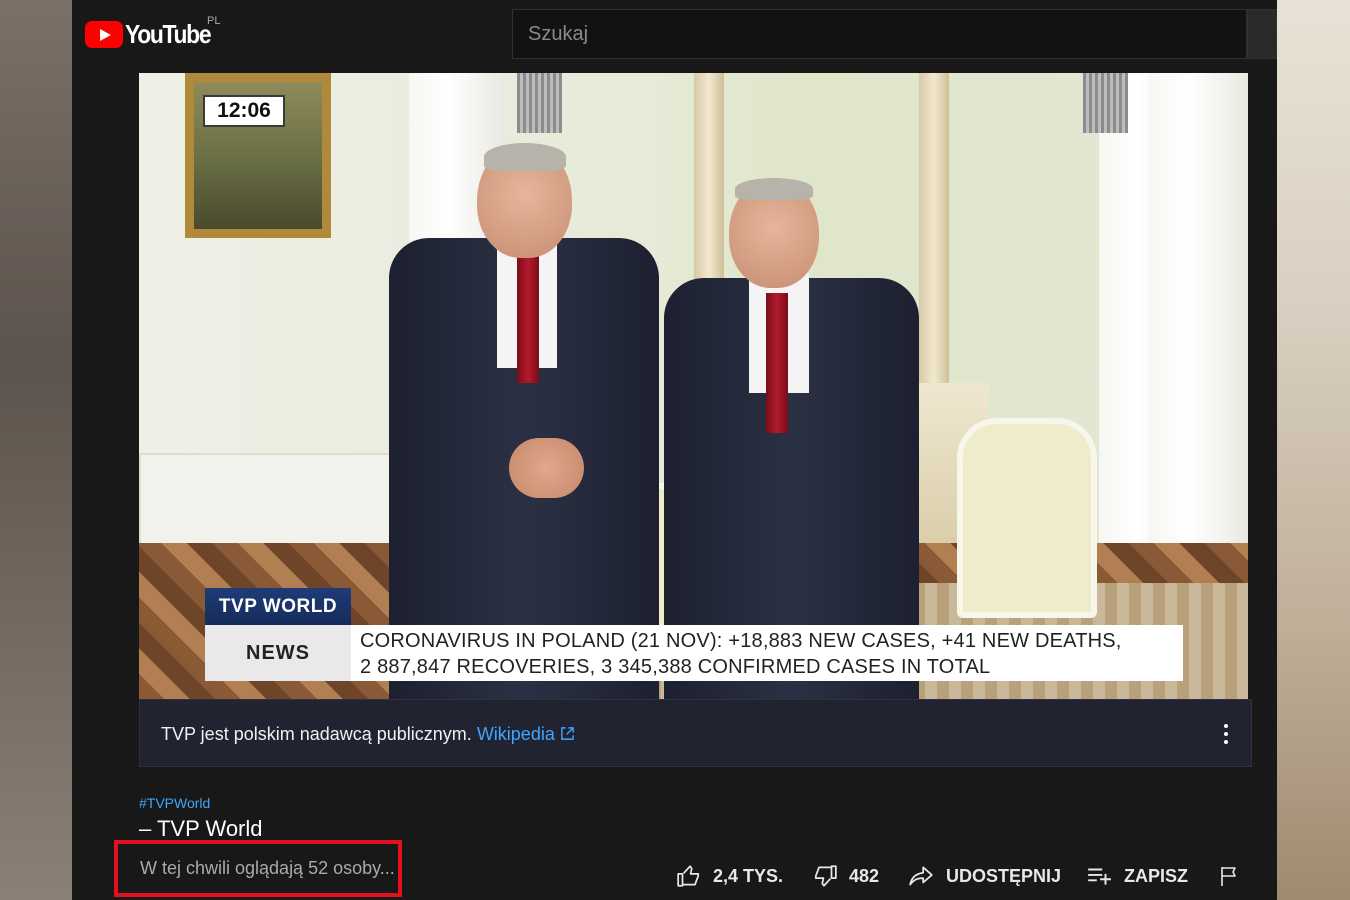  I want to click on search-input, so click(879, 34).